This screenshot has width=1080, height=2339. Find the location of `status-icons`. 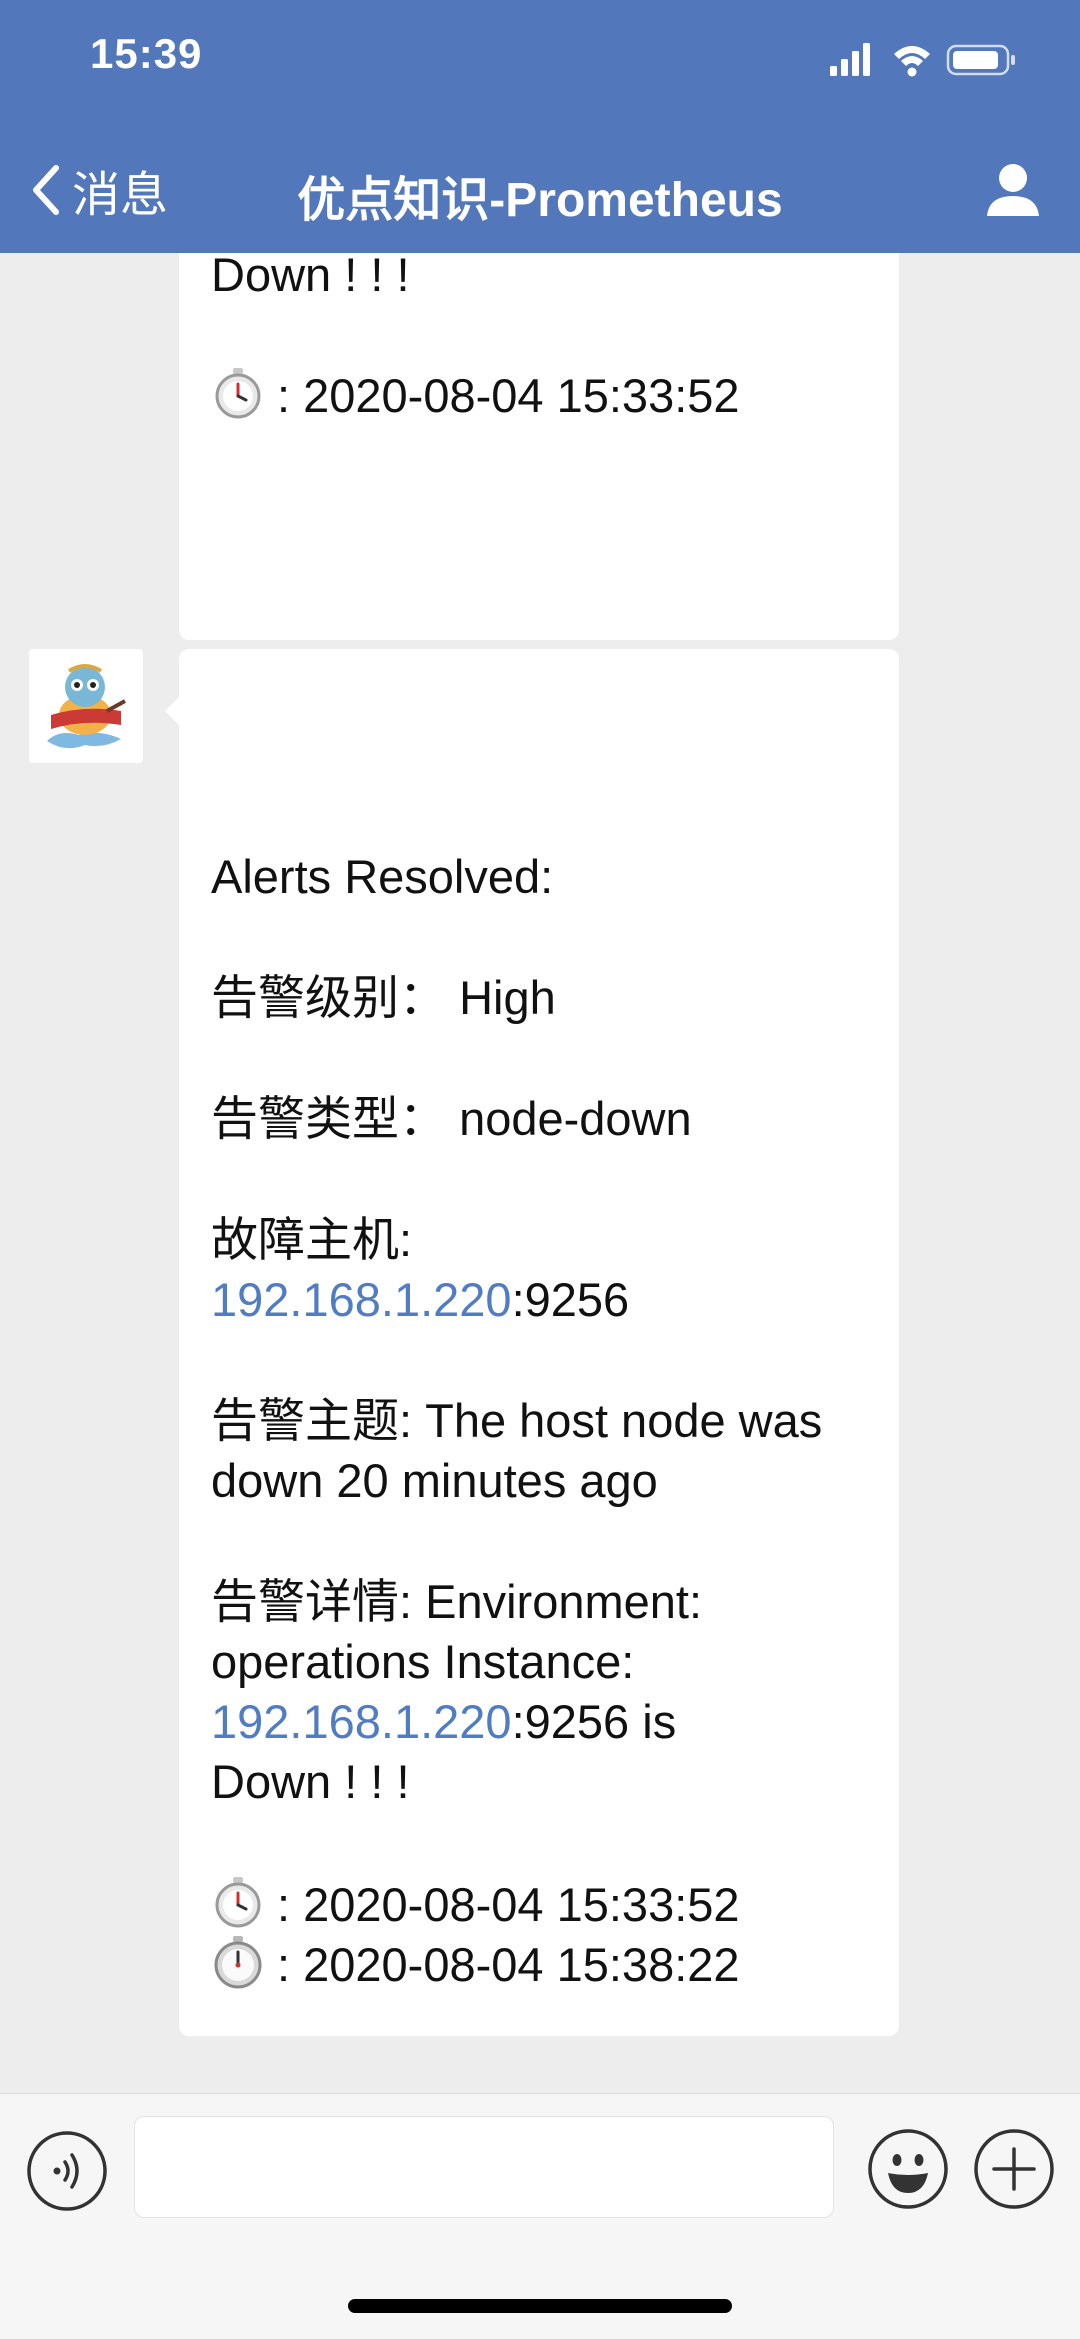

status-icons is located at coordinates (922, 60).